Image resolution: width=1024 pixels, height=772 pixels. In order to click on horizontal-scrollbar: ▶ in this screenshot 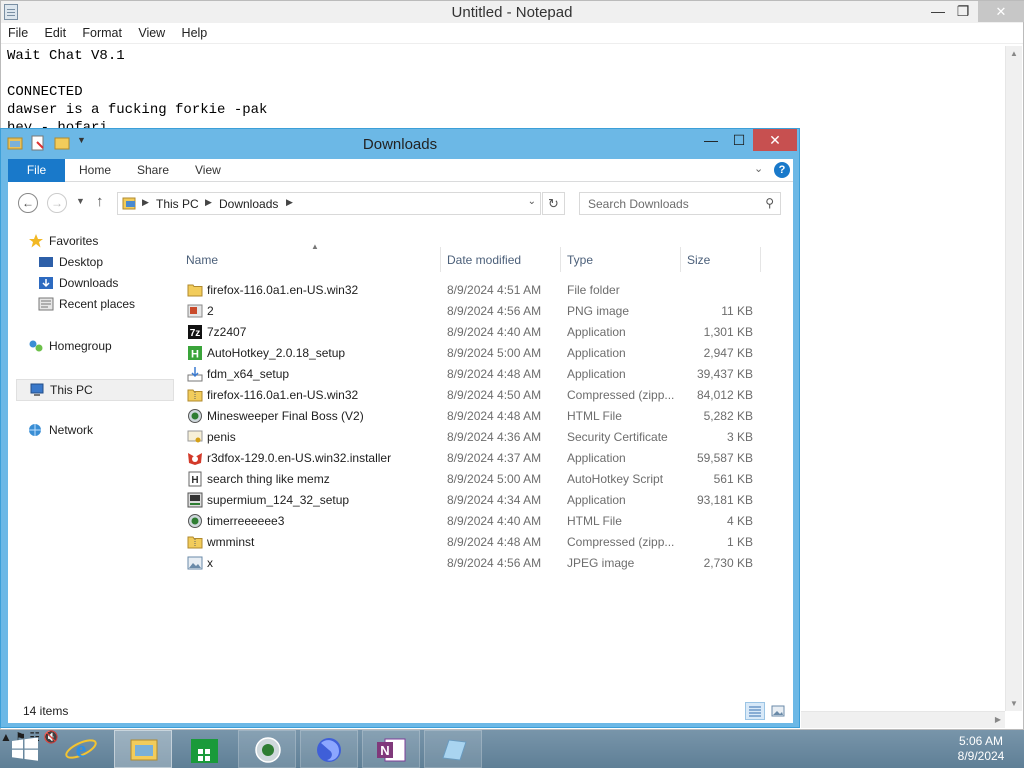, I will do `click(903, 719)`.